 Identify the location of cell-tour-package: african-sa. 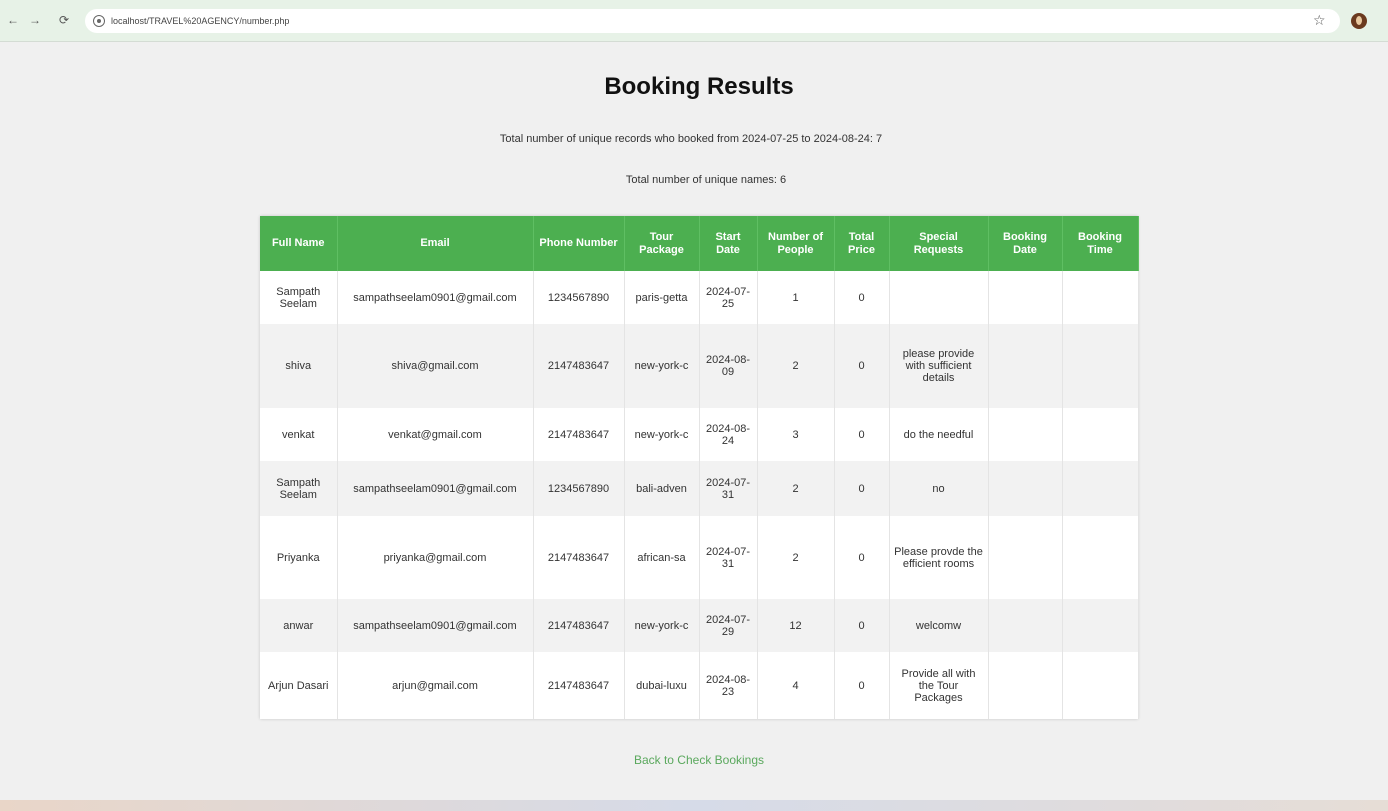
(662, 557).